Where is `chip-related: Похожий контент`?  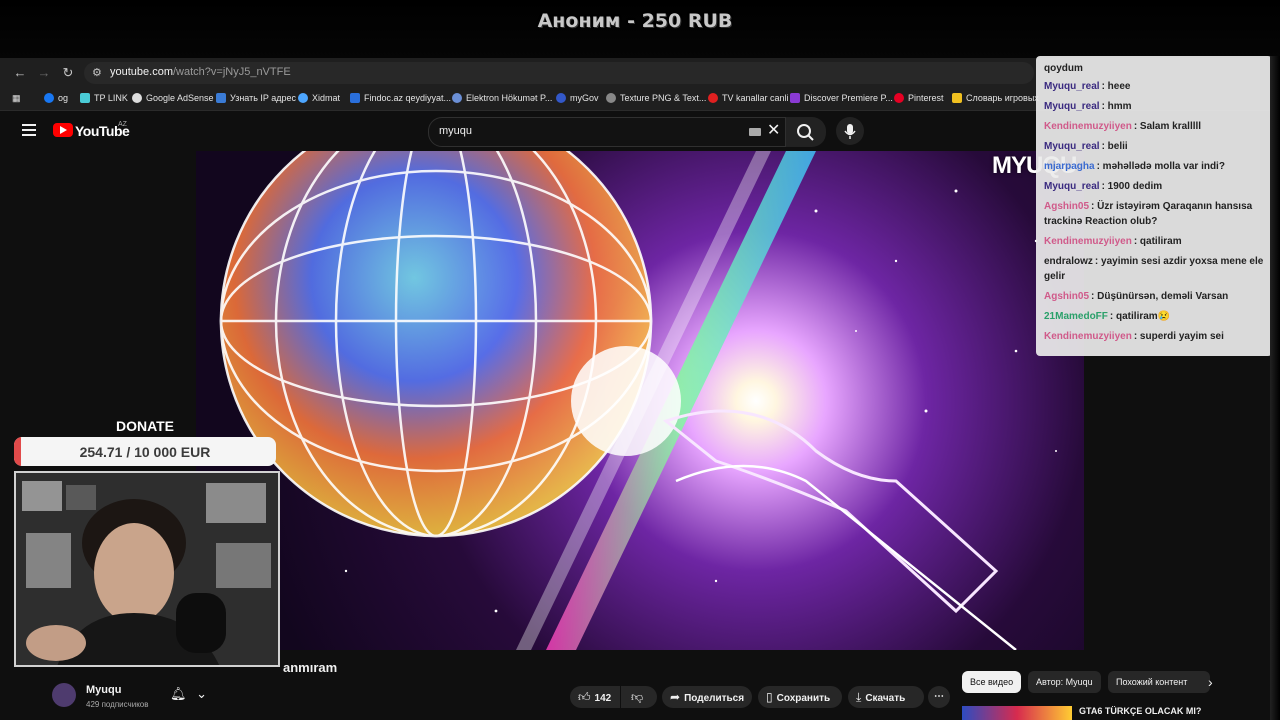 chip-related: Похожий контент is located at coordinates (1159, 682).